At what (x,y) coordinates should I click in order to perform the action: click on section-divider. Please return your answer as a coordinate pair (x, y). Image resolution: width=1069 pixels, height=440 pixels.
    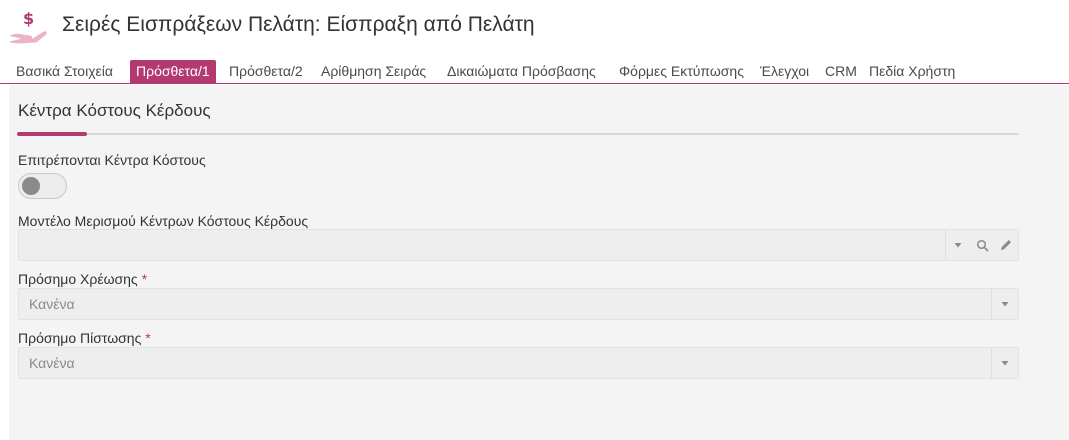
    Looking at the image, I should click on (518, 134).